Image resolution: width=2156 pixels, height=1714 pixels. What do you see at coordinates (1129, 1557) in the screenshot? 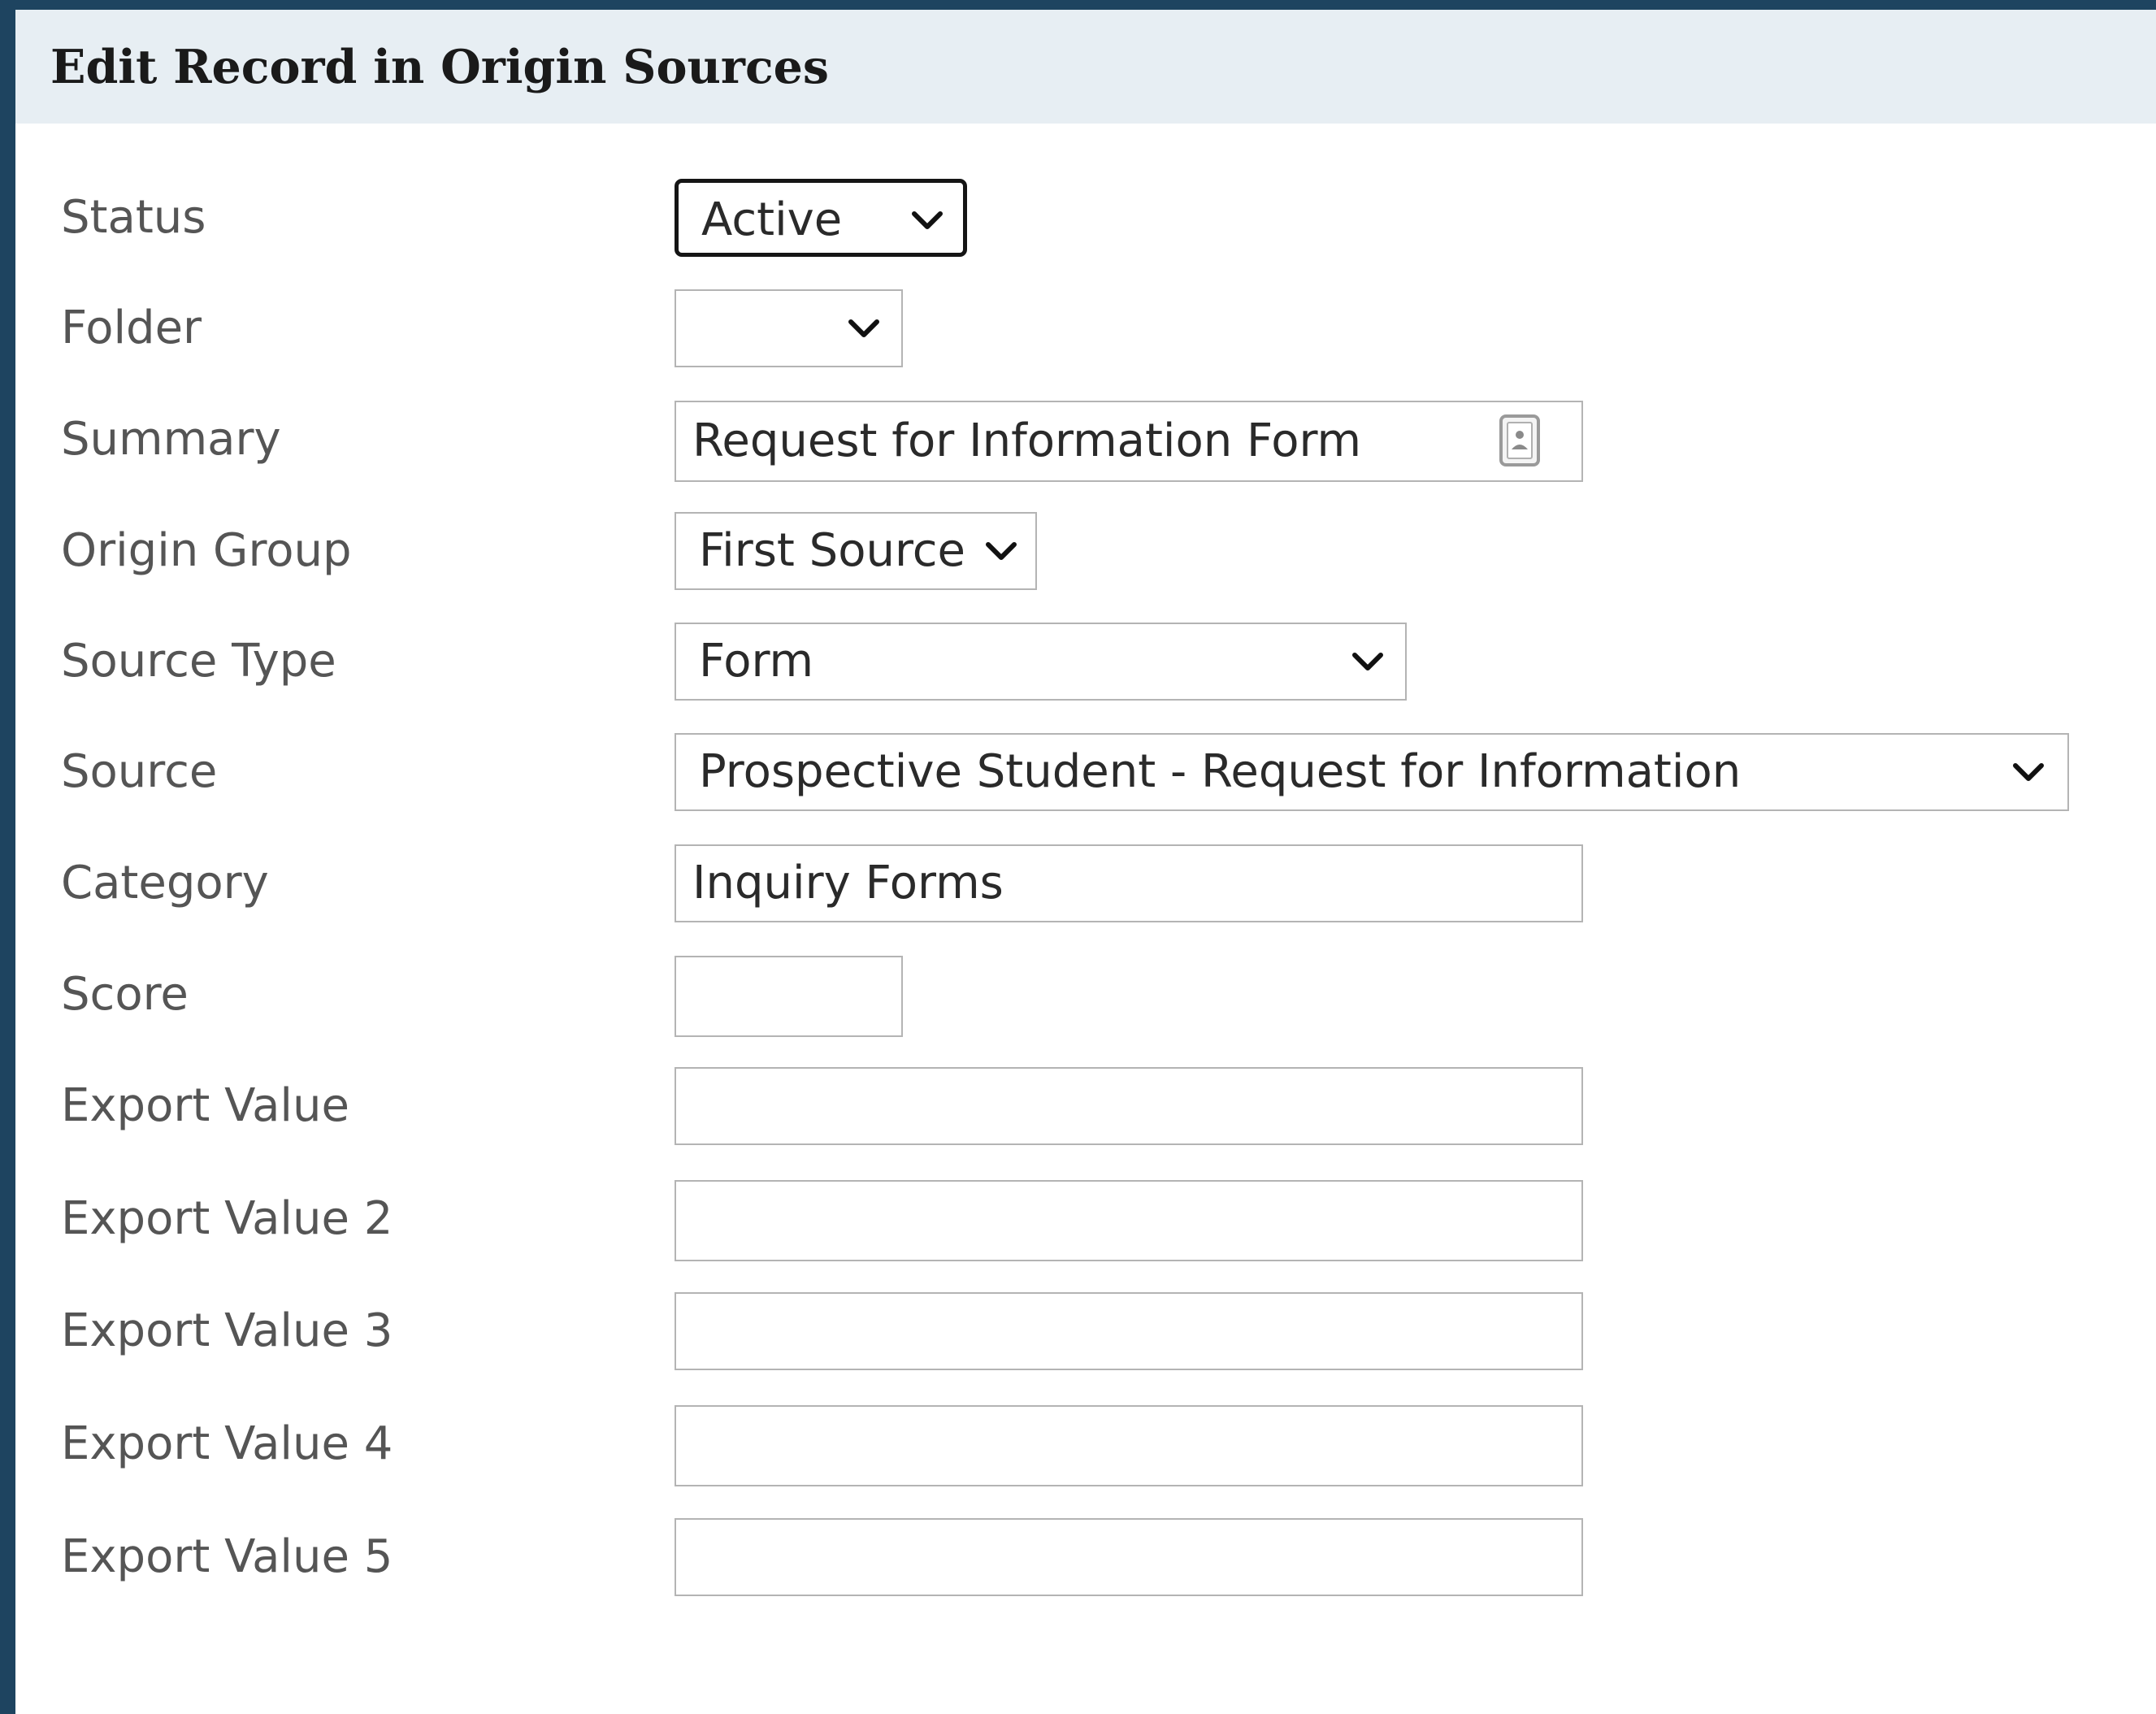
I see `export-value-5-input` at bounding box center [1129, 1557].